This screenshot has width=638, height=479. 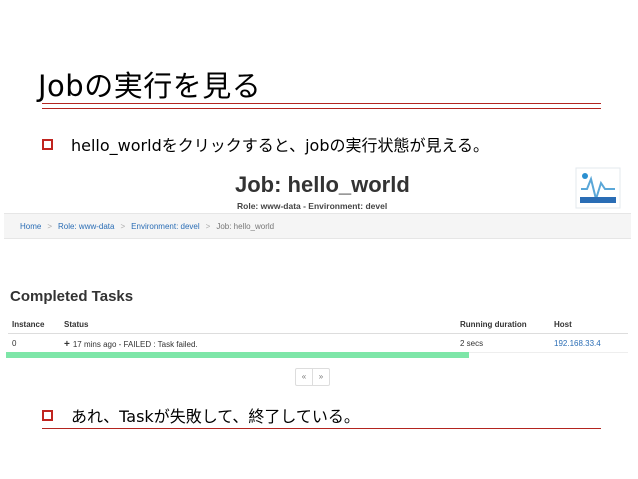 What do you see at coordinates (14, 343) in the screenshot?
I see `instance-cell: 0` at bounding box center [14, 343].